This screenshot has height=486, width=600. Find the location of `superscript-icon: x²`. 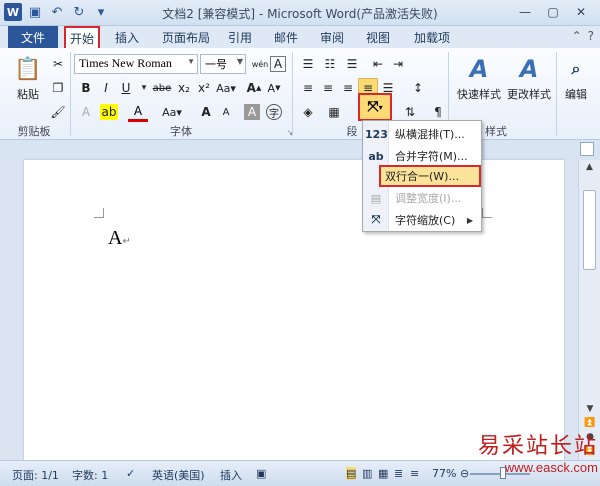

superscript-icon: x² is located at coordinates (204, 88).